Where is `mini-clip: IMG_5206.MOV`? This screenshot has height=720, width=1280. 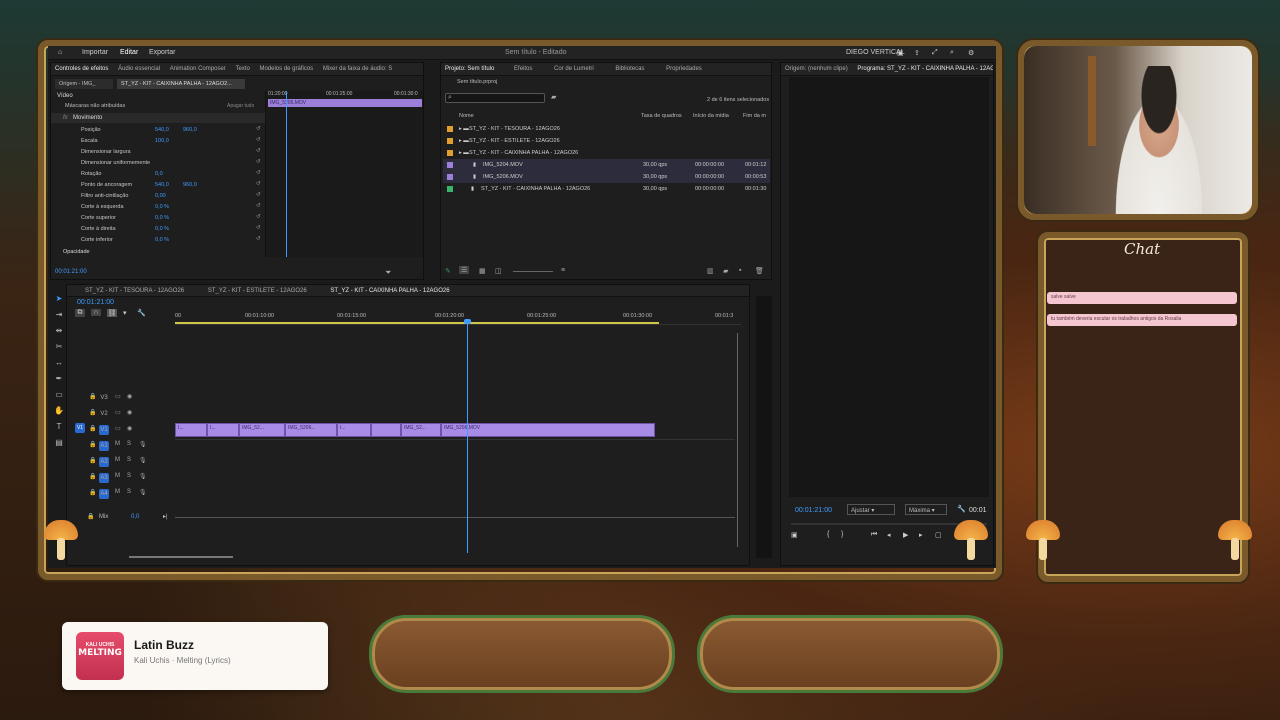
mini-clip: IMG_5206.MOV is located at coordinates (345, 103).